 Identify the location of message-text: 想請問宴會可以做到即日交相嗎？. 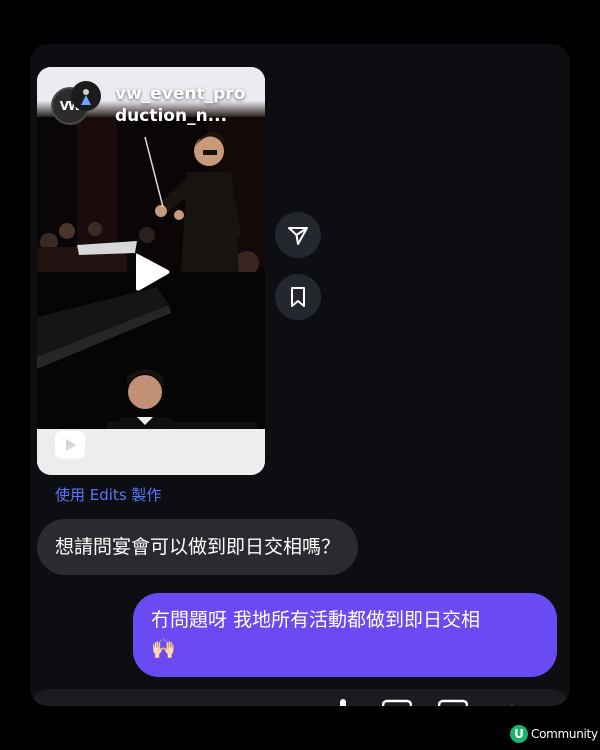
(198, 547).